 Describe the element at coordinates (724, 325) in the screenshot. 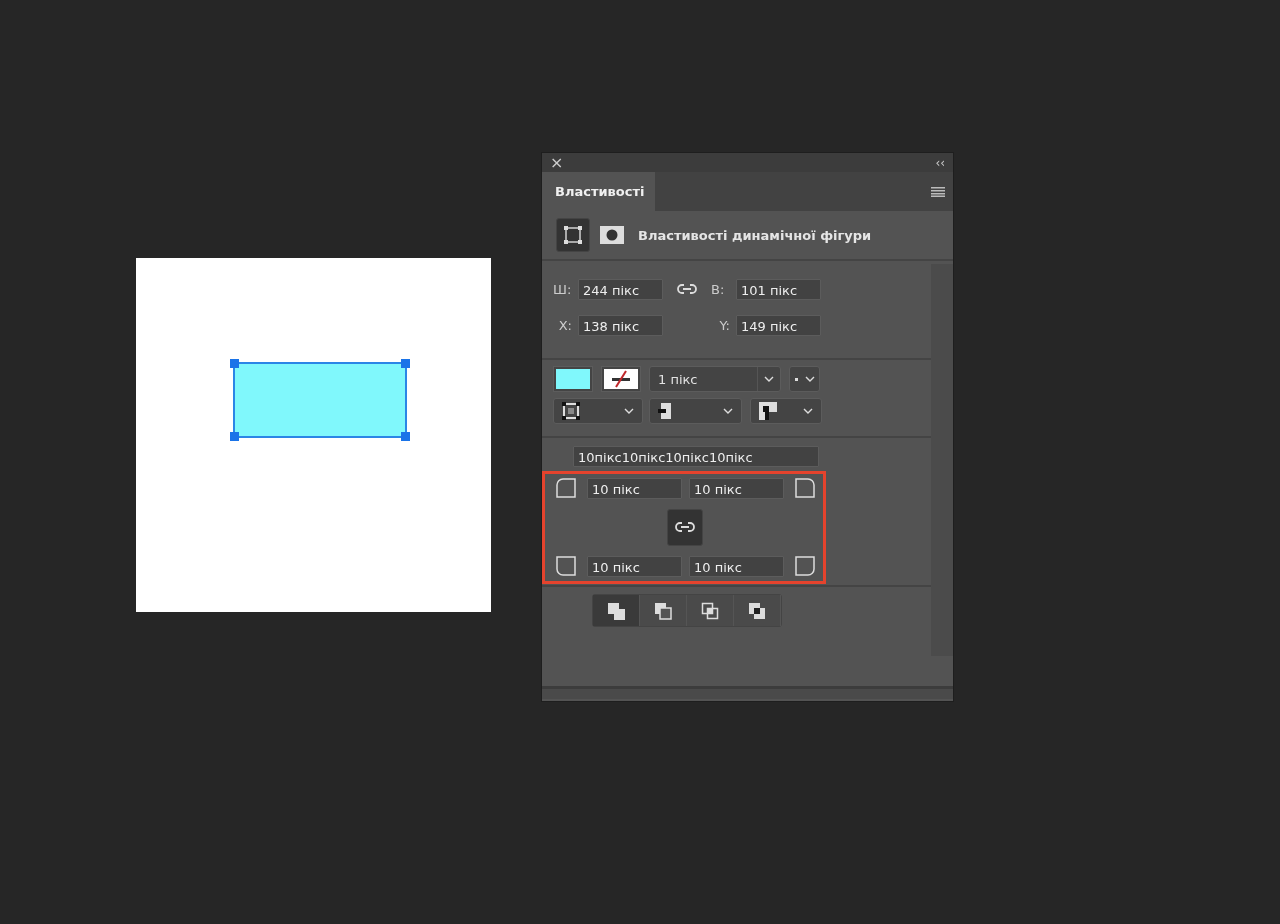

I see `field-label: Y:` at that location.